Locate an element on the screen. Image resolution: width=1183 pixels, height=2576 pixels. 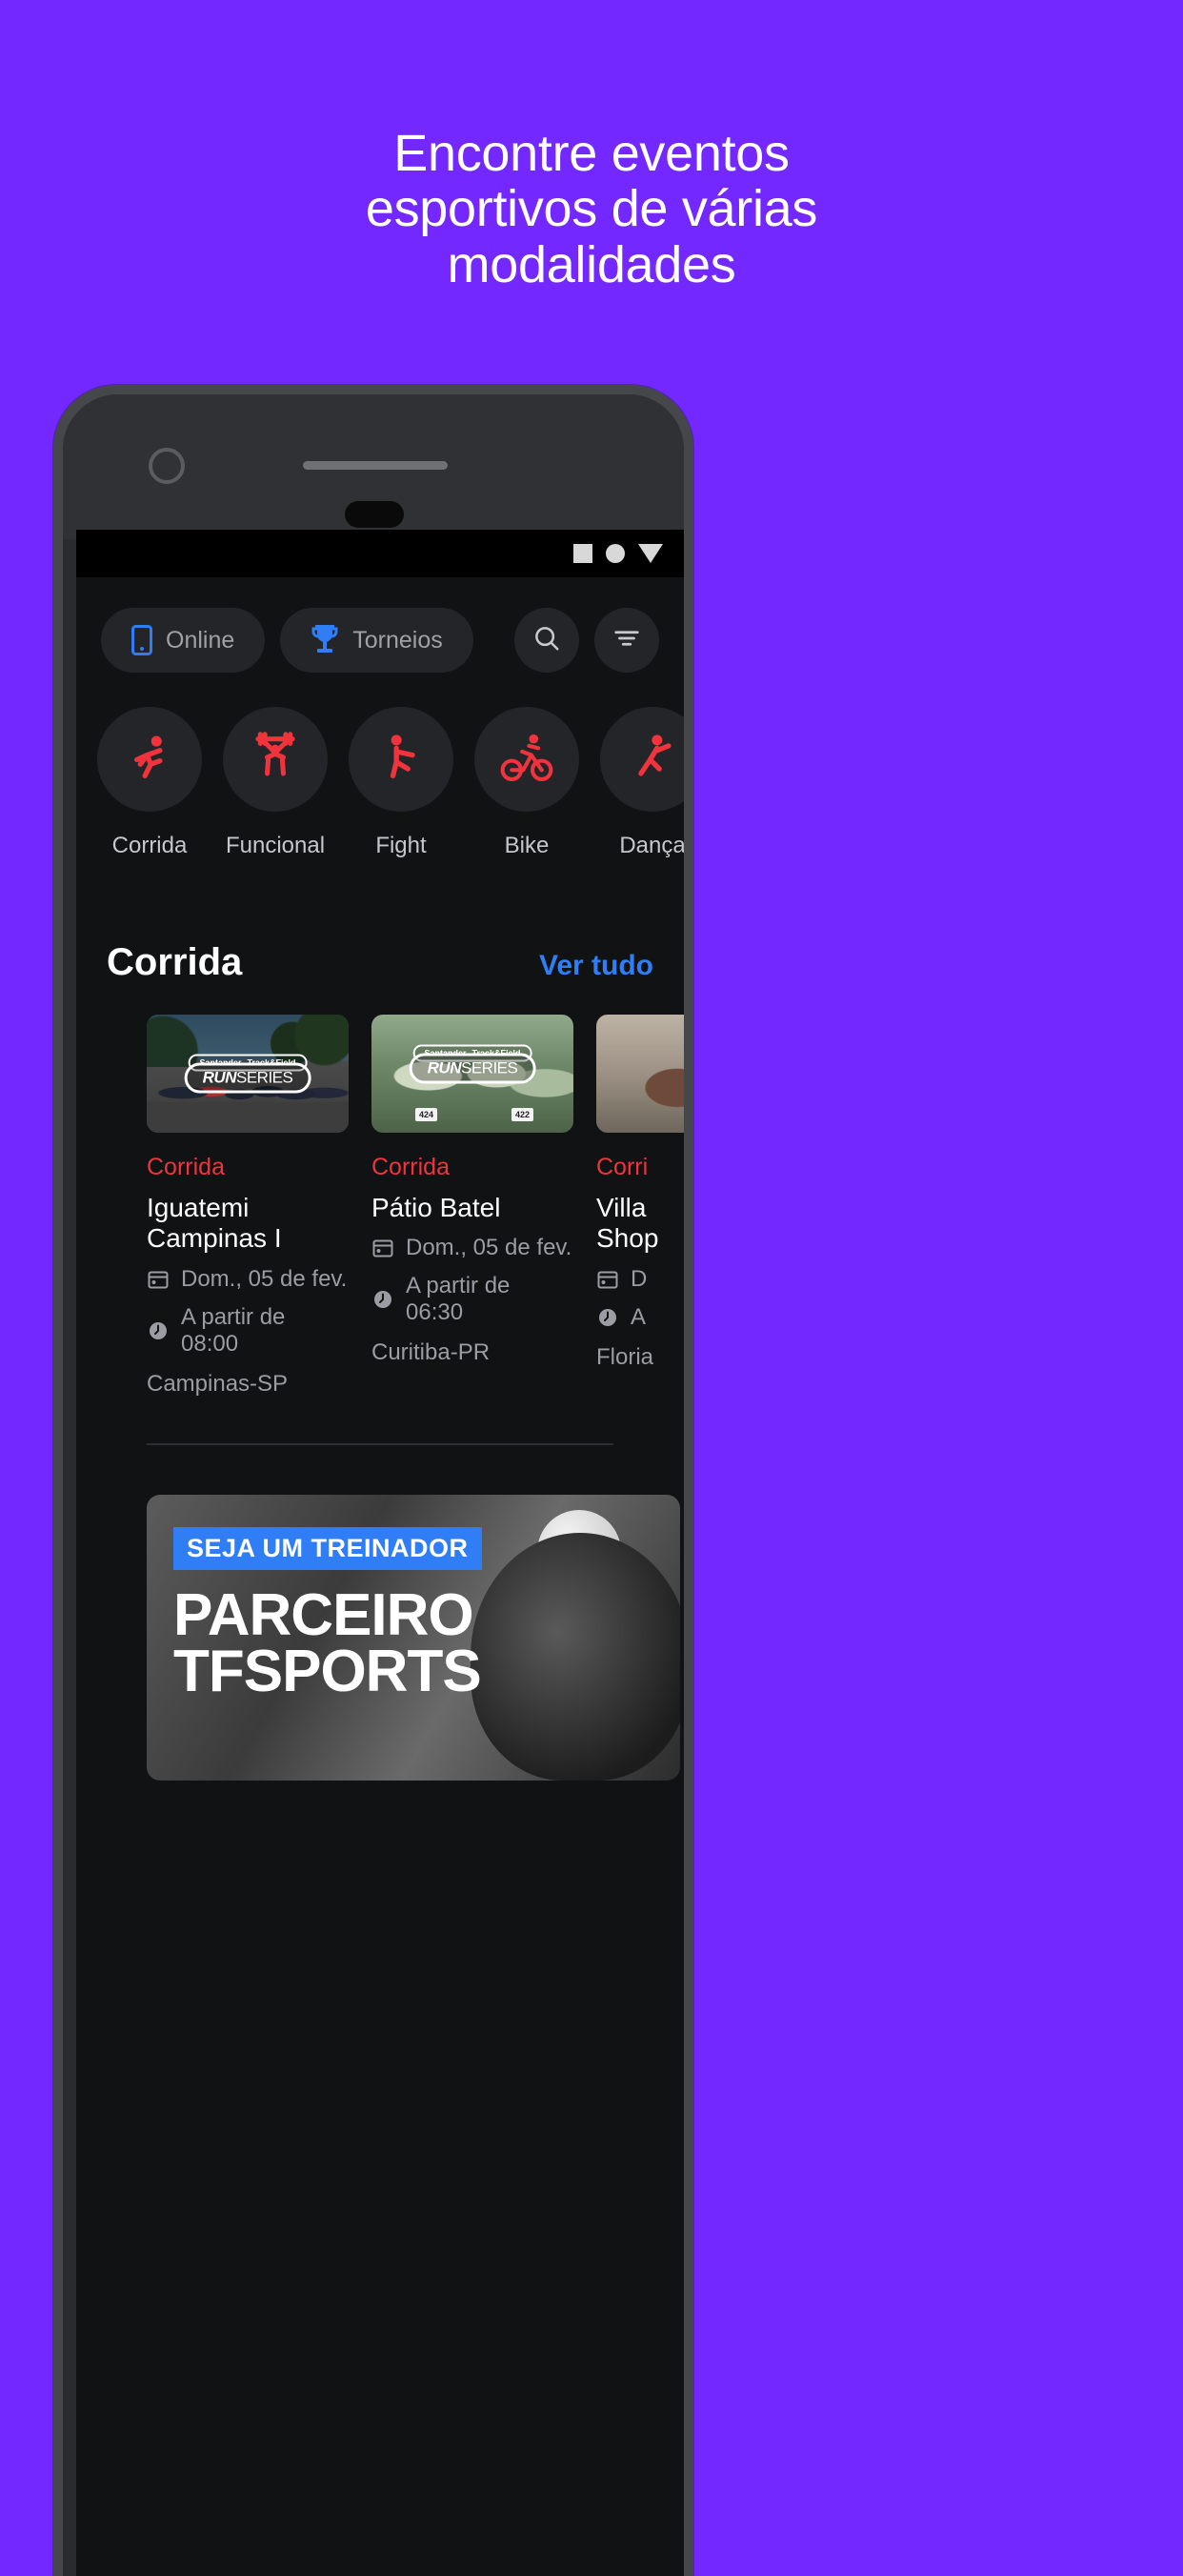
headline-line-3: modalidades is located at coordinates (591, 264).